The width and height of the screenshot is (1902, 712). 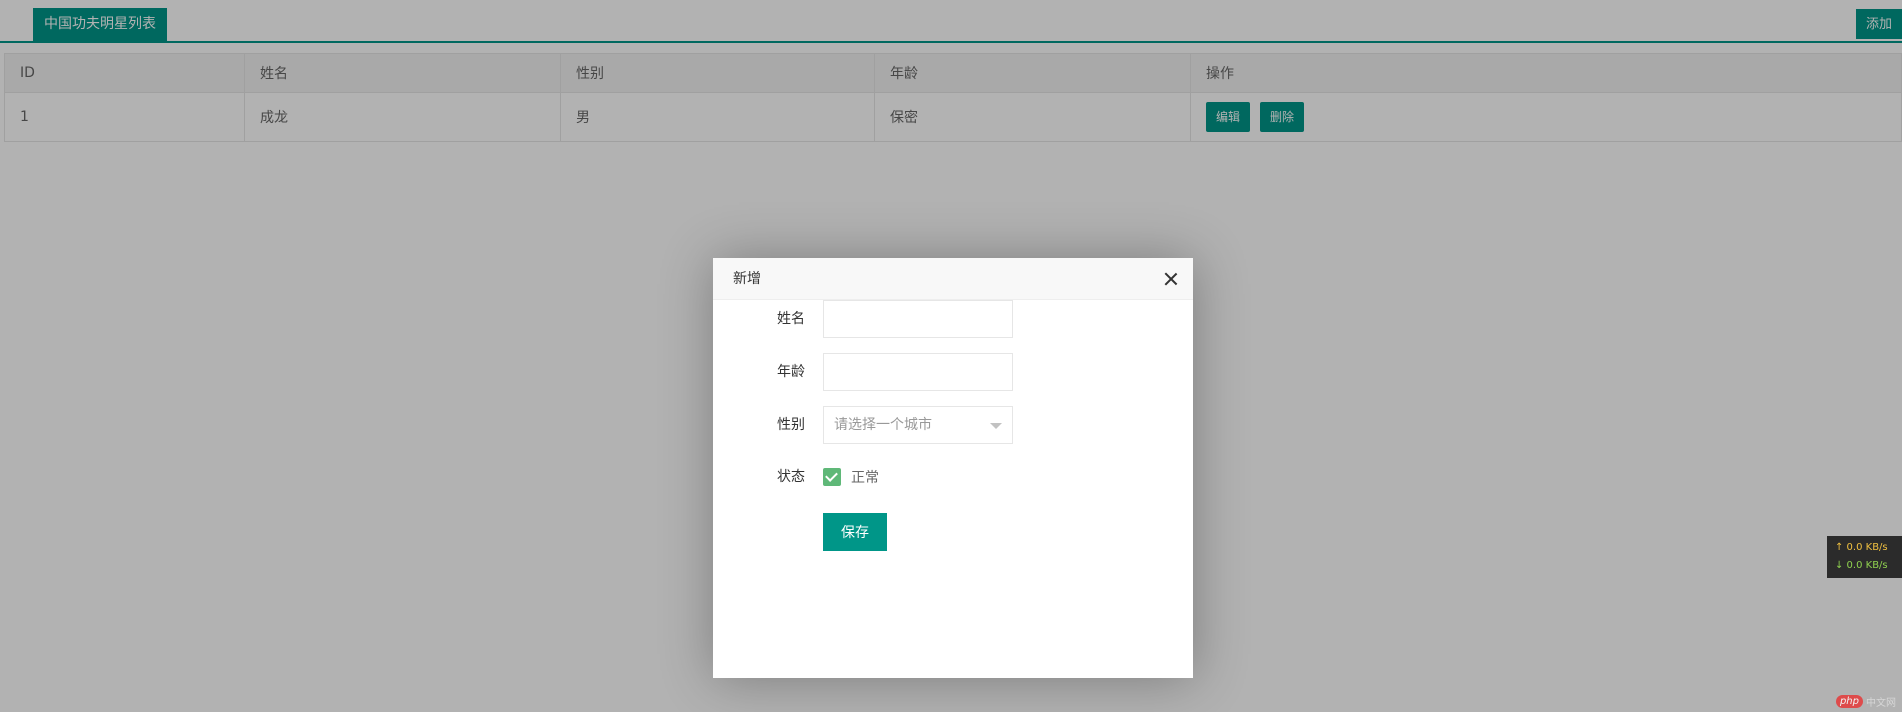 I want to click on close-icon, so click(x=1171, y=279).